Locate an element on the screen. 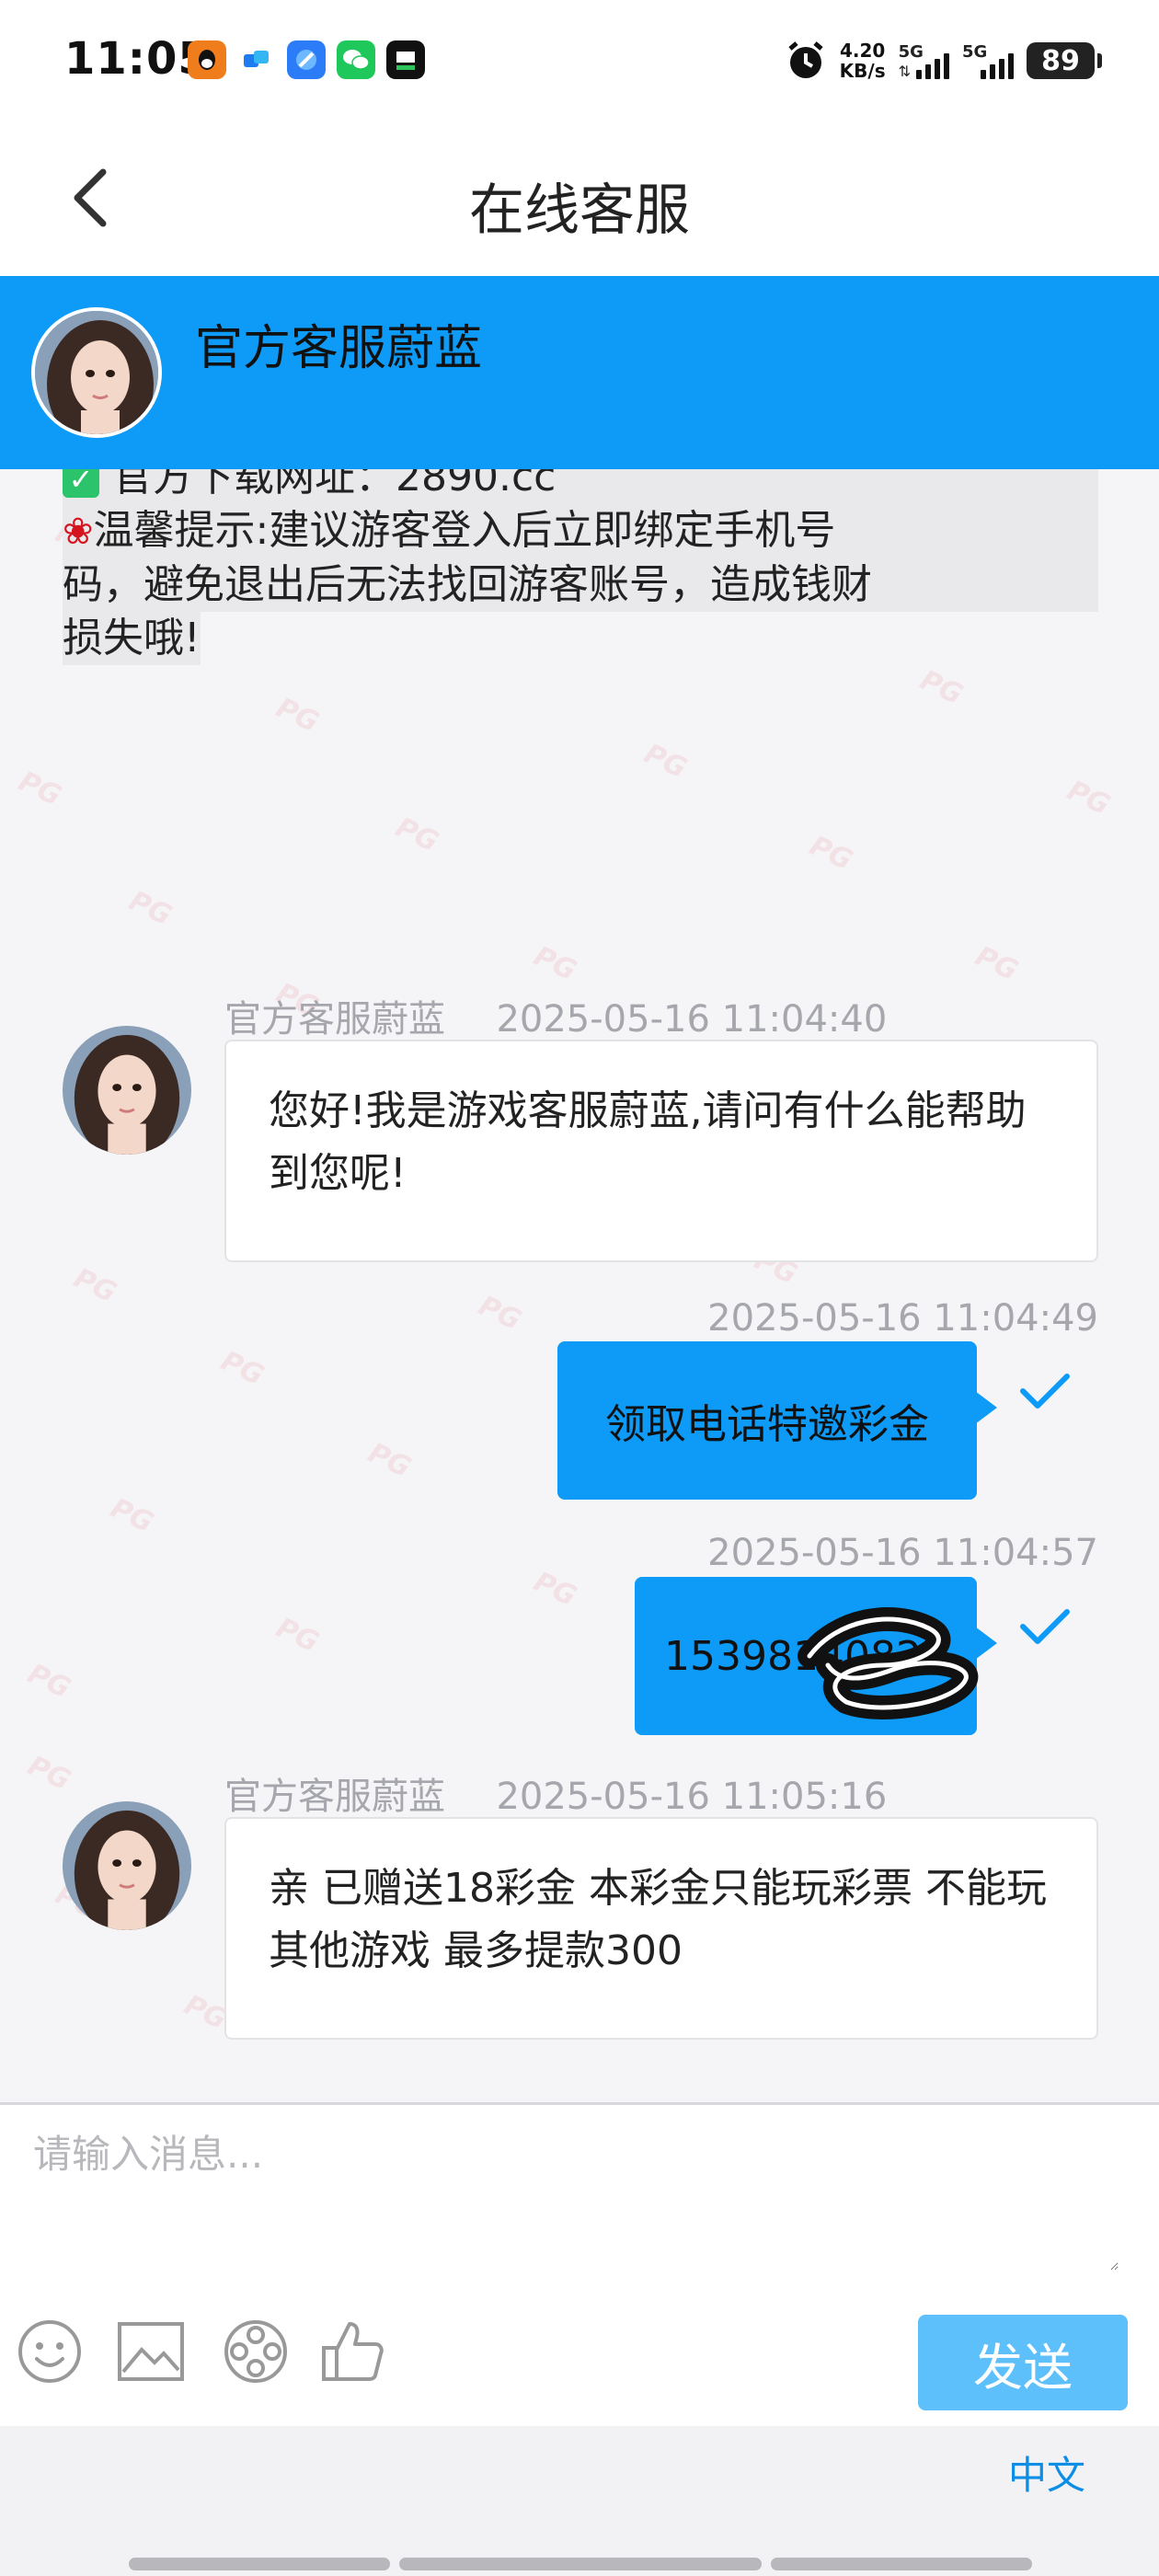  composer: 发送 is located at coordinates (579, 2264).